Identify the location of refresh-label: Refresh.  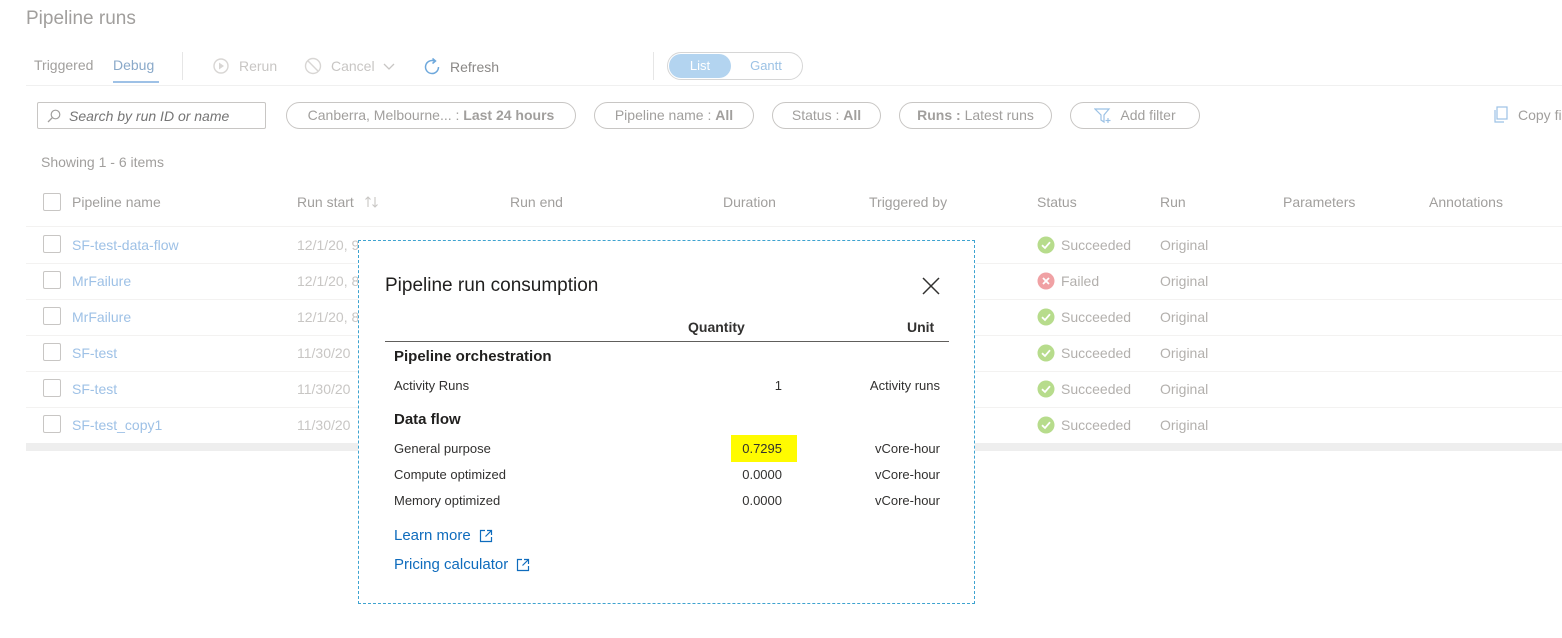
(475, 67).